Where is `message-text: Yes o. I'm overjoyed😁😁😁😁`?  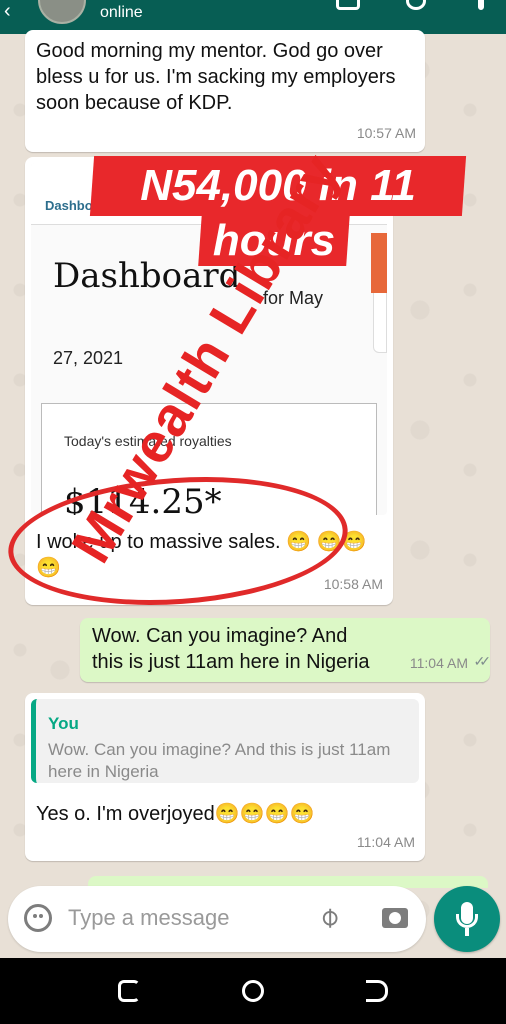 message-text: Yes o. I'm overjoyed😁😁😁😁 is located at coordinates (175, 814).